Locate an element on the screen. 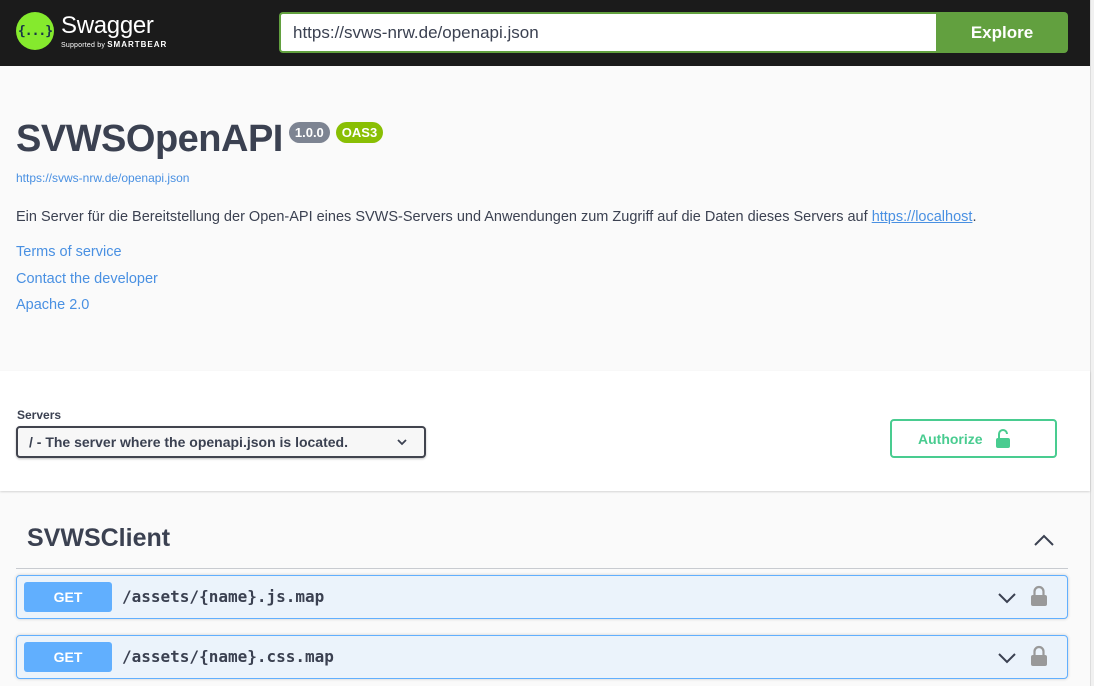 This screenshot has height=686, width=1094. authorize-button: Authorize is located at coordinates (973, 438).